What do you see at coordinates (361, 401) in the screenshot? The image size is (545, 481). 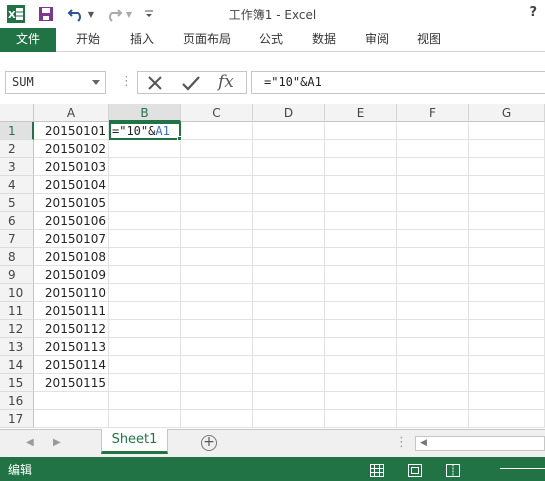 I see `cell-e16` at bounding box center [361, 401].